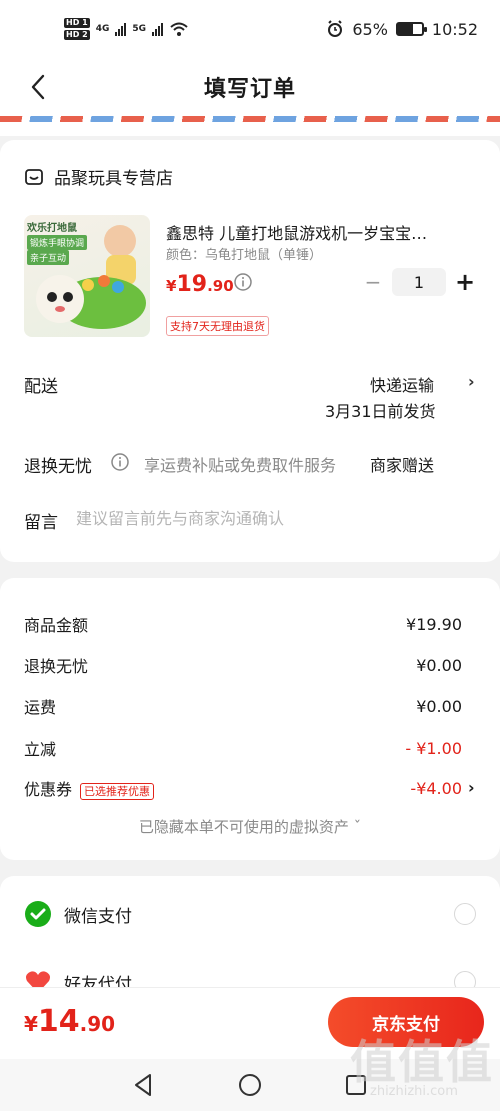 This screenshot has height=1111, width=500. I want to click on total-decimal: .90, so click(97, 1024).